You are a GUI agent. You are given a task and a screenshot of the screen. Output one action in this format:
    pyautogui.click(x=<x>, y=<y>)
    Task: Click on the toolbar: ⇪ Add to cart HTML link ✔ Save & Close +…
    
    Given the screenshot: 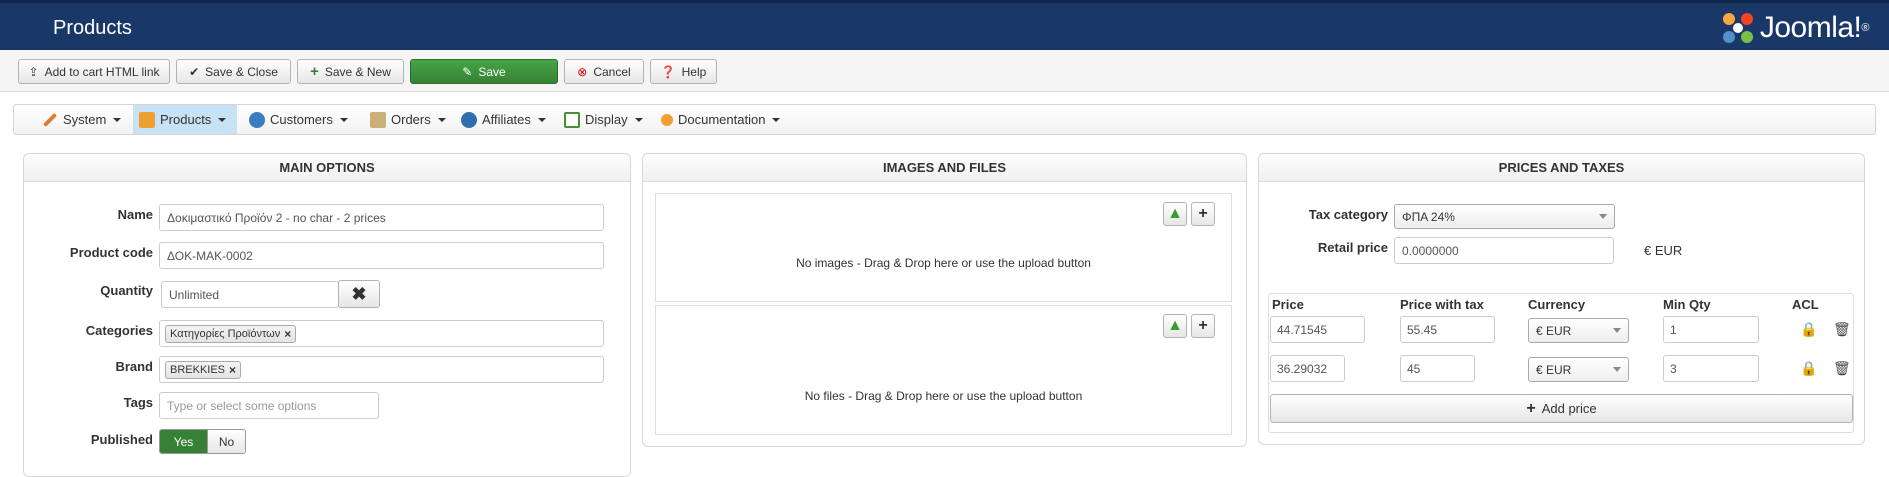 What is the action you would take?
    pyautogui.click(x=944, y=71)
    